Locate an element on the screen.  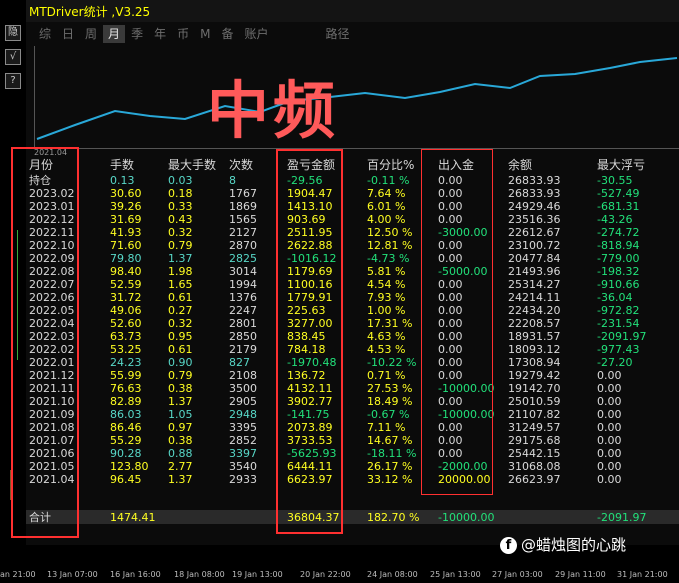
tab-currency: 币 is located at coordinates (183, 34).